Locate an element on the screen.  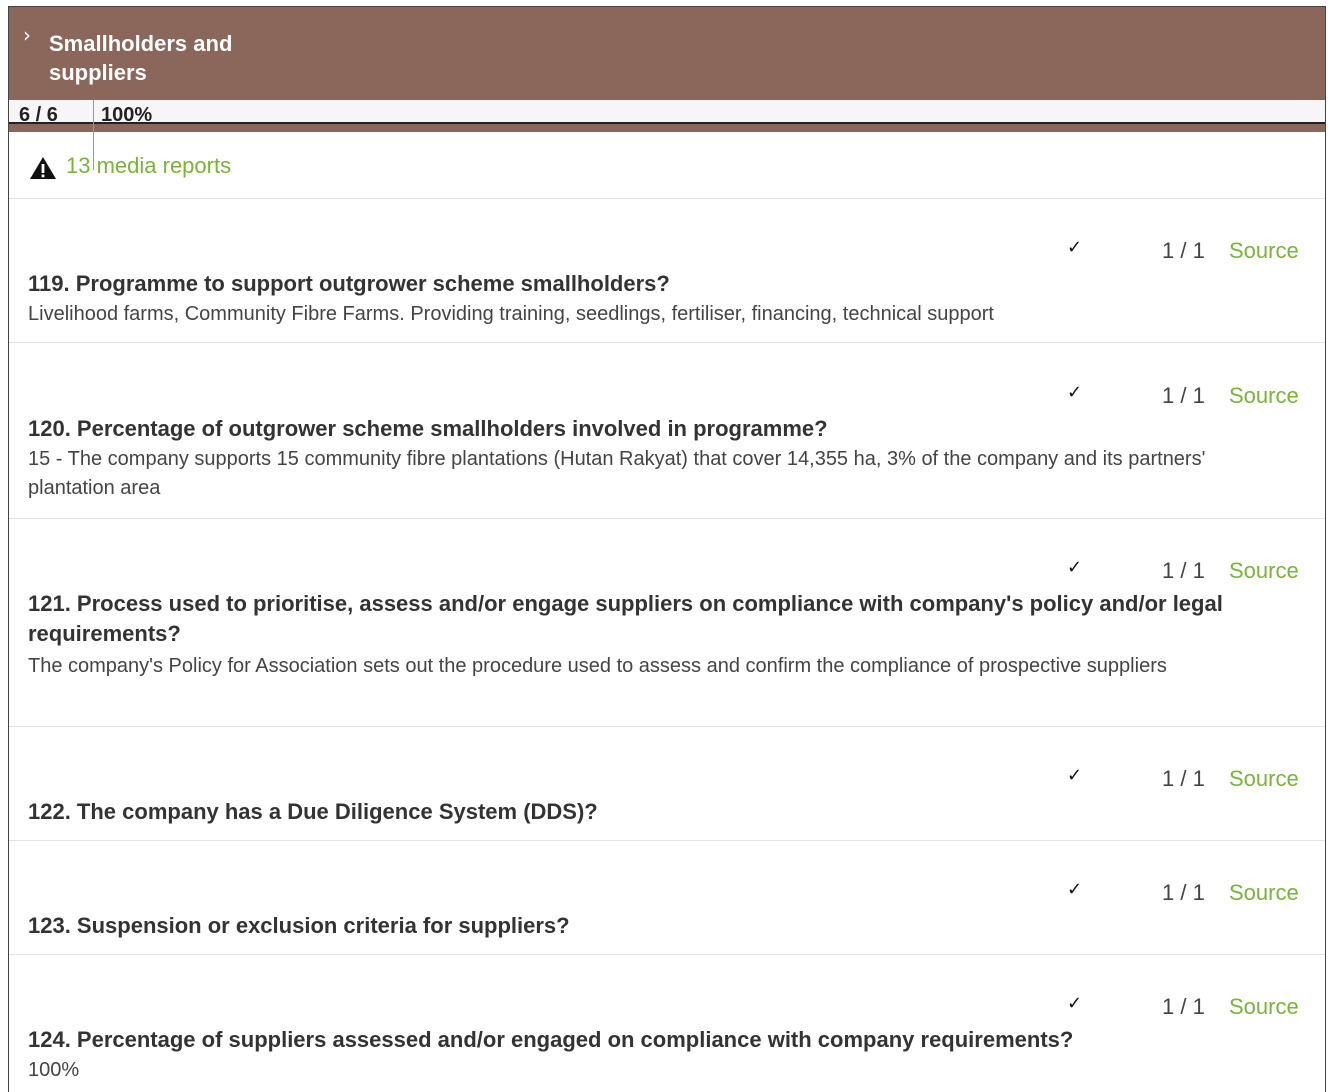
section-progress: 6 / 6 100% is located at coordinates (667, 111).